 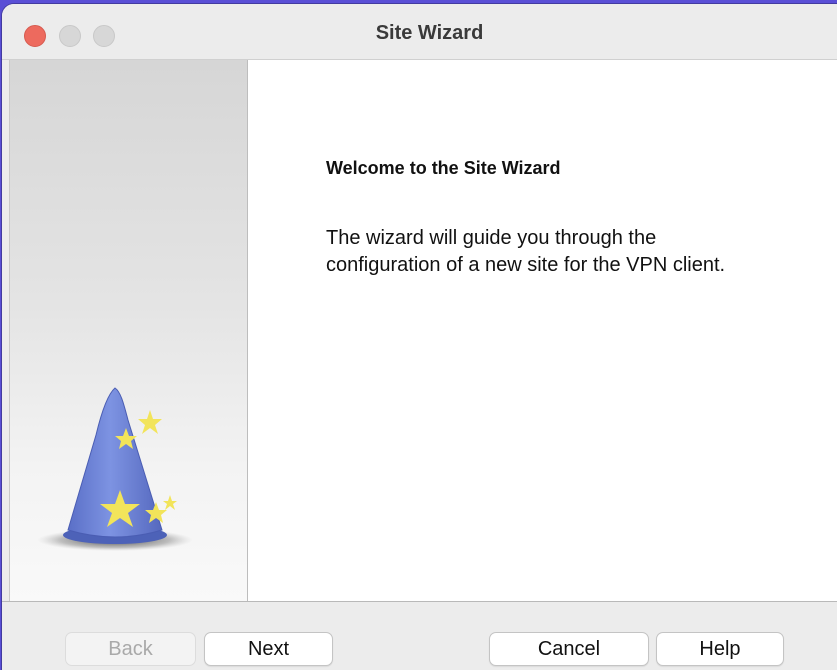 What do you see at coordinates (130, 649) in the screenshot?
I see `back-button: Back` at bounding box center [130, 649].